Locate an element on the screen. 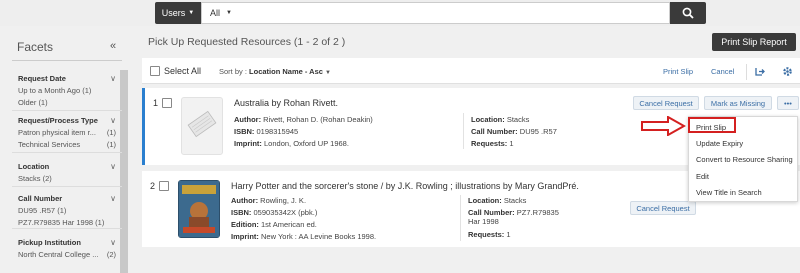 The height and width of the screenshot is (273, 800). facet-item: Stacks (2) is located at coordinates (67, 178).